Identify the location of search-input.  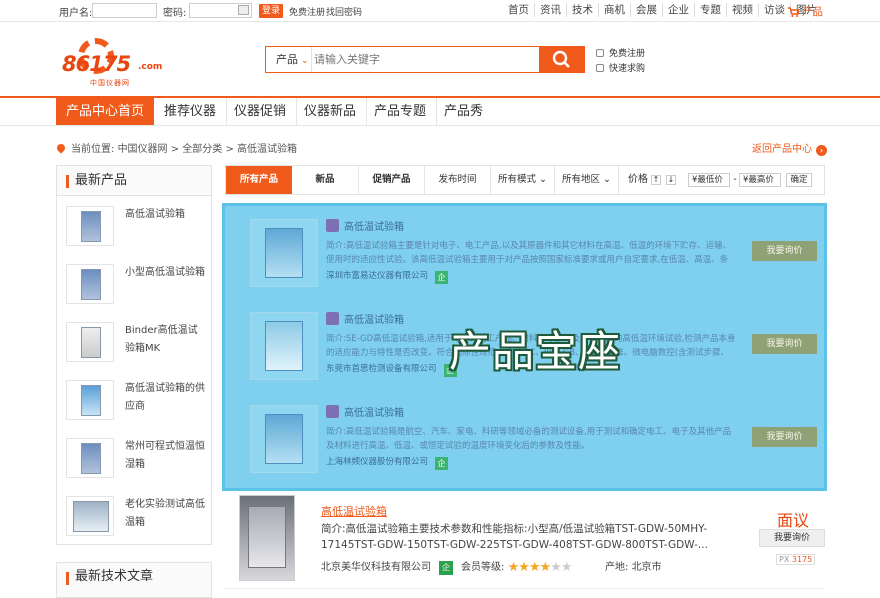
(424, 59).